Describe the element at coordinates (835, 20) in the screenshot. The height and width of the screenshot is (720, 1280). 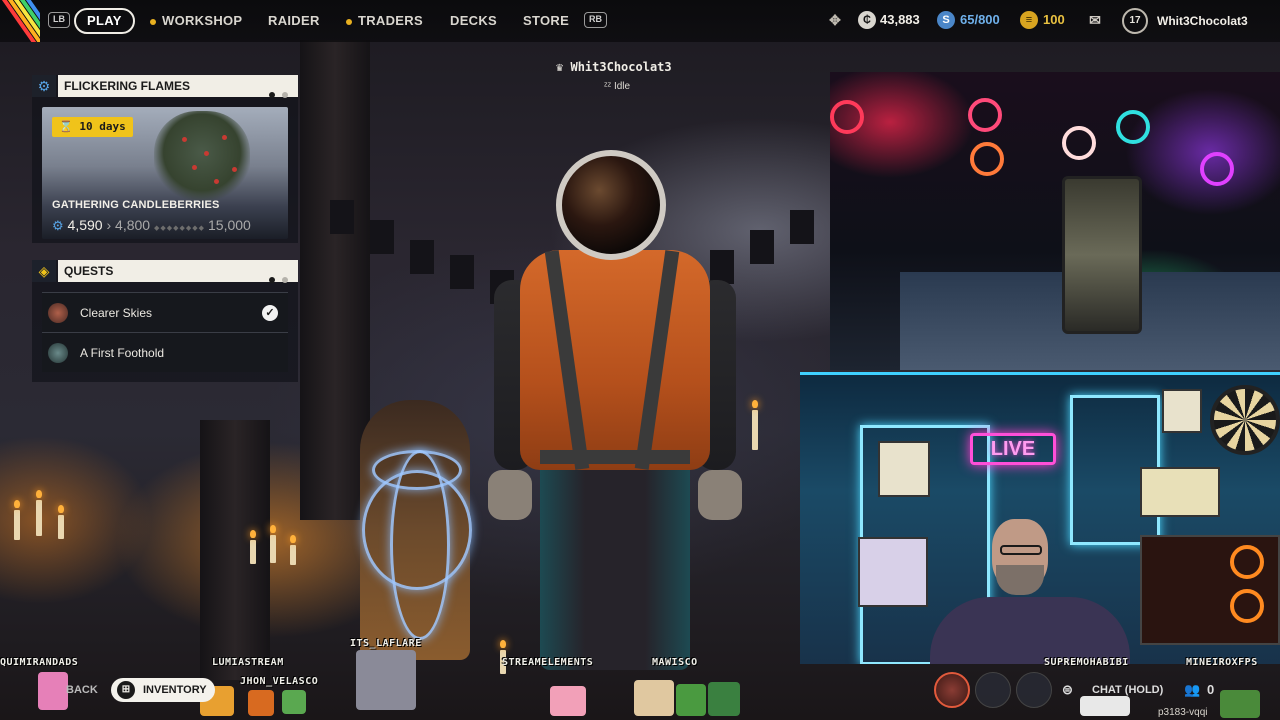
I see `squad-icon: ✥` at that location.